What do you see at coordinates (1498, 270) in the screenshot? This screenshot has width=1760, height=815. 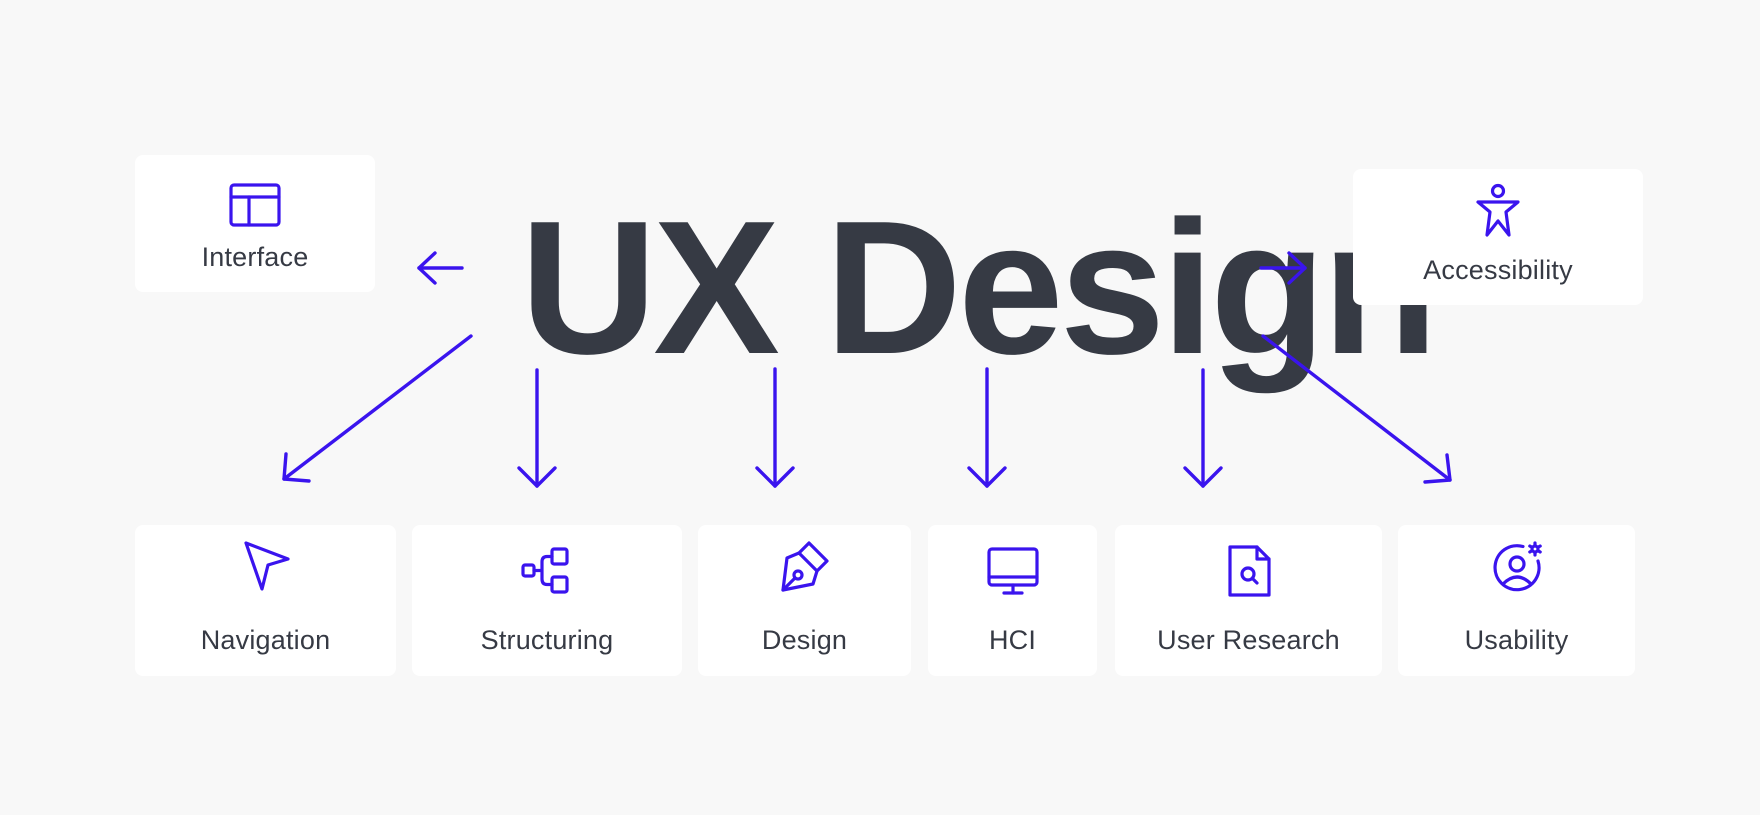 I see `node-label: Accessibility` at bounding box center [1498, 270].